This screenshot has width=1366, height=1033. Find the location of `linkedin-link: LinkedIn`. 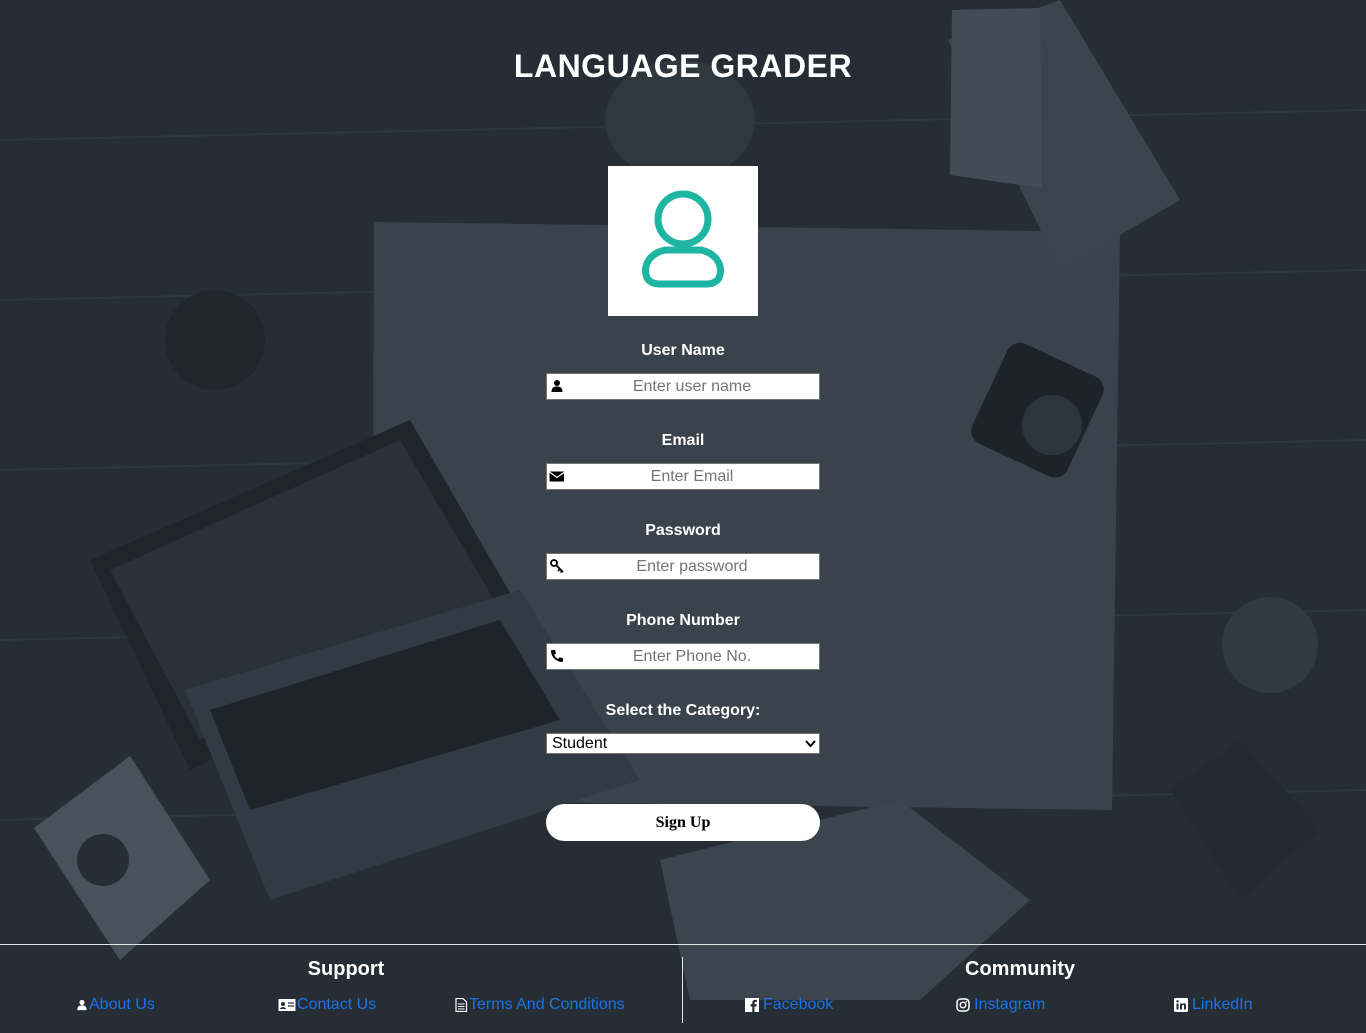

linkedin-link: LinkedIn is located at coordinates (1213, 1005).